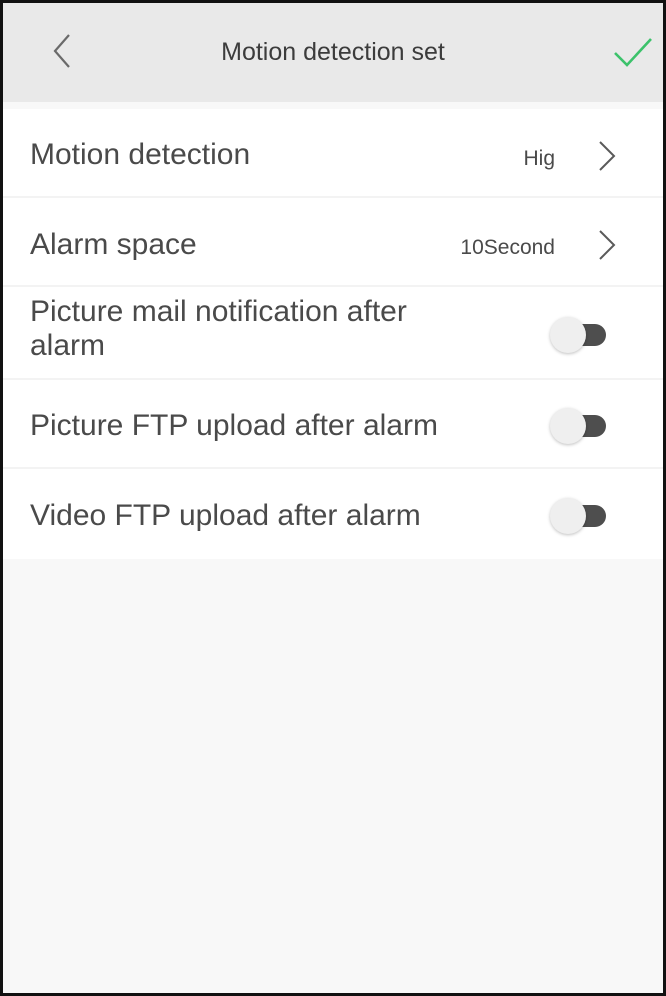 The height and width of the screenshot is (996, 666). I want to click on setting-value: Hig, so click(539, 158).